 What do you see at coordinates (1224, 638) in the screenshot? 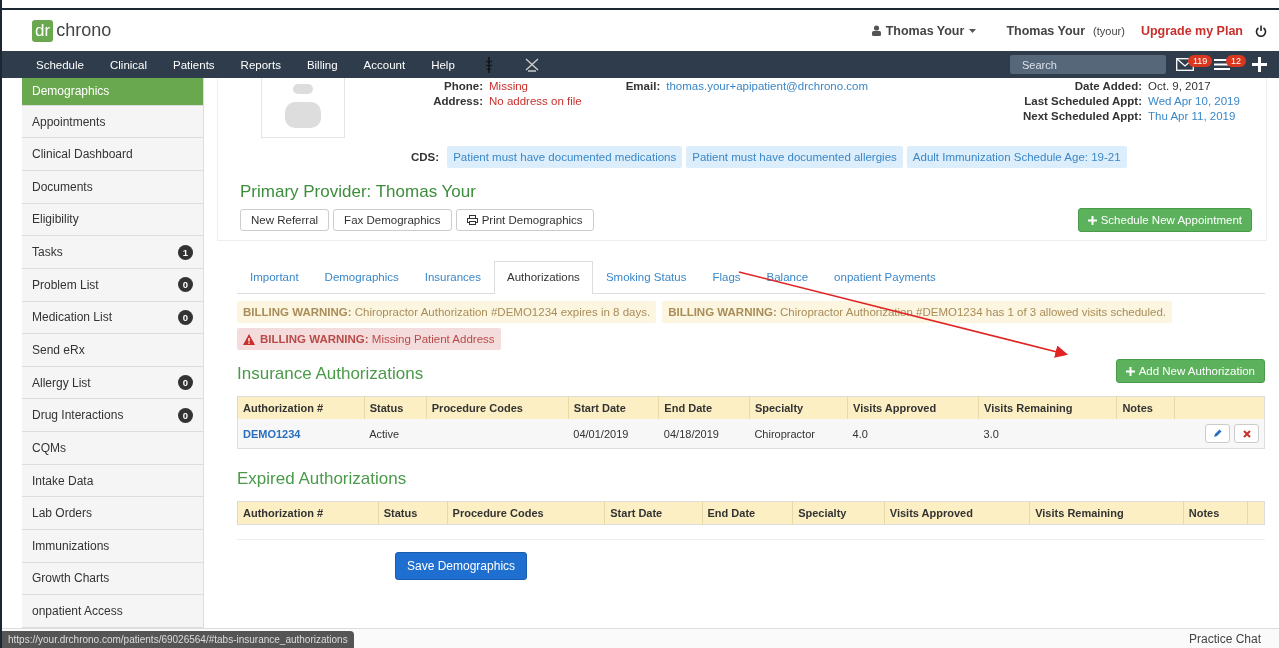
I see `practice-chat-link: Practice Chat` at bounding box center [1224, 638].